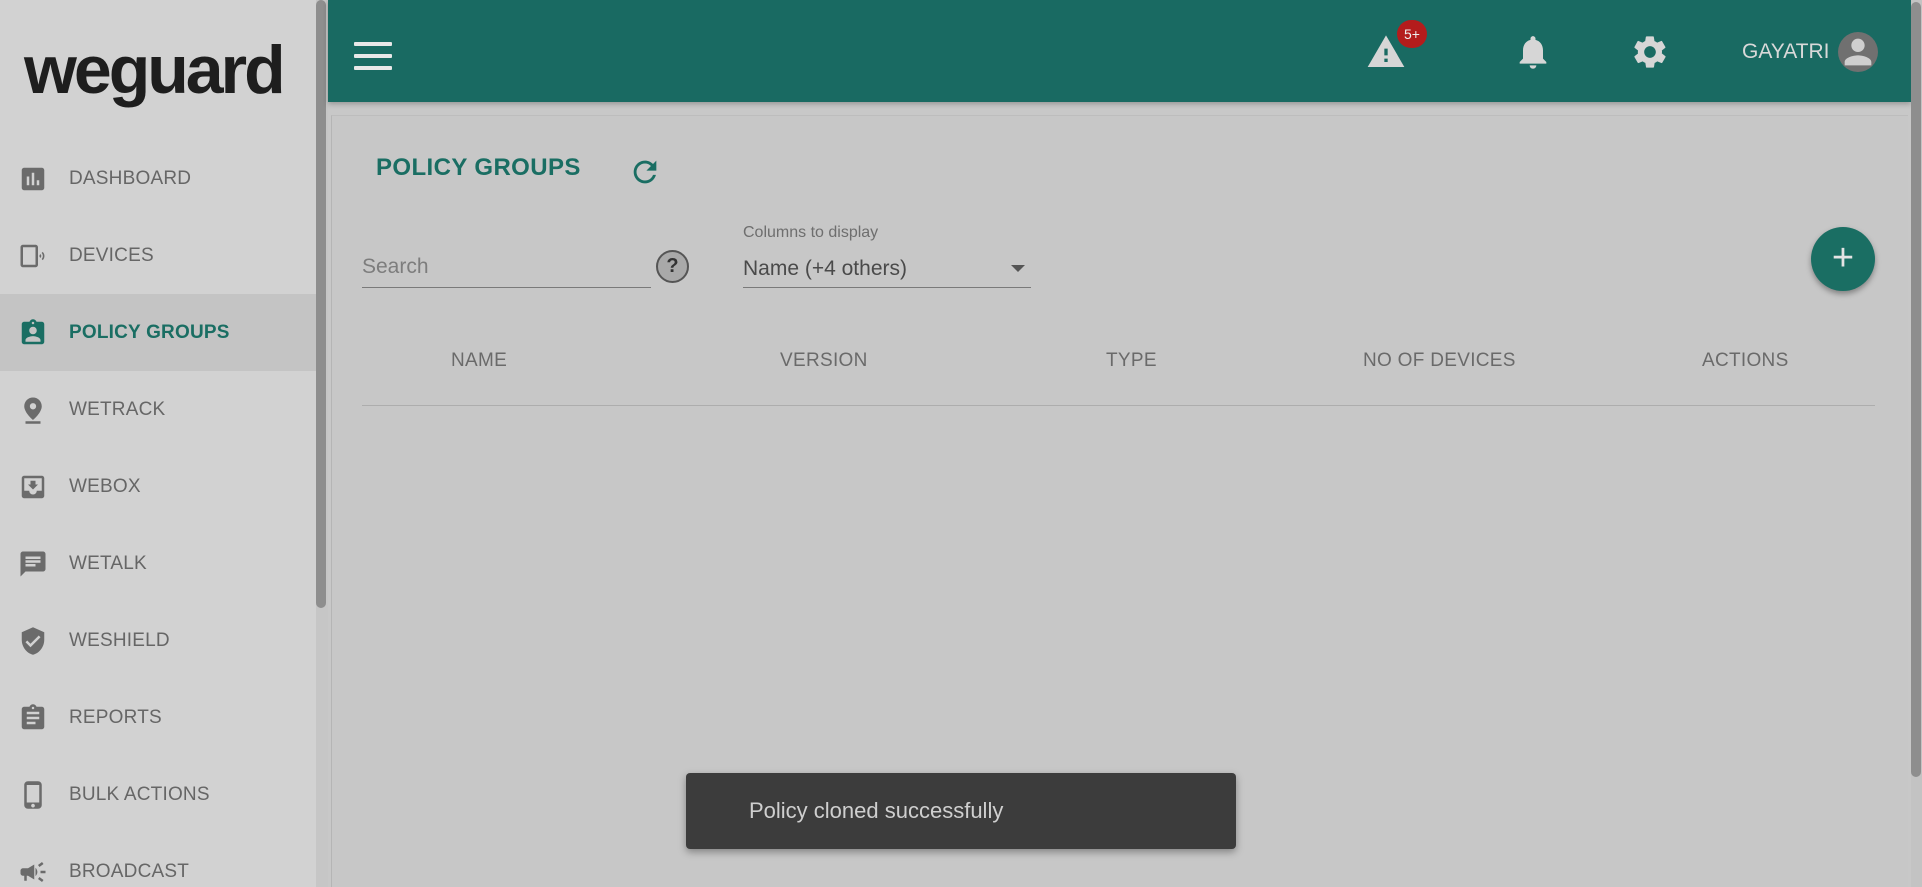 The width and height of the screenshot is (1922, 887). What do you see at coordinates (1118, 373) in the screenshot?
I see `table-header: NAME VERSION TYPE NO OF DEVICES ACTIONS` at bounding box center [1118, 373].